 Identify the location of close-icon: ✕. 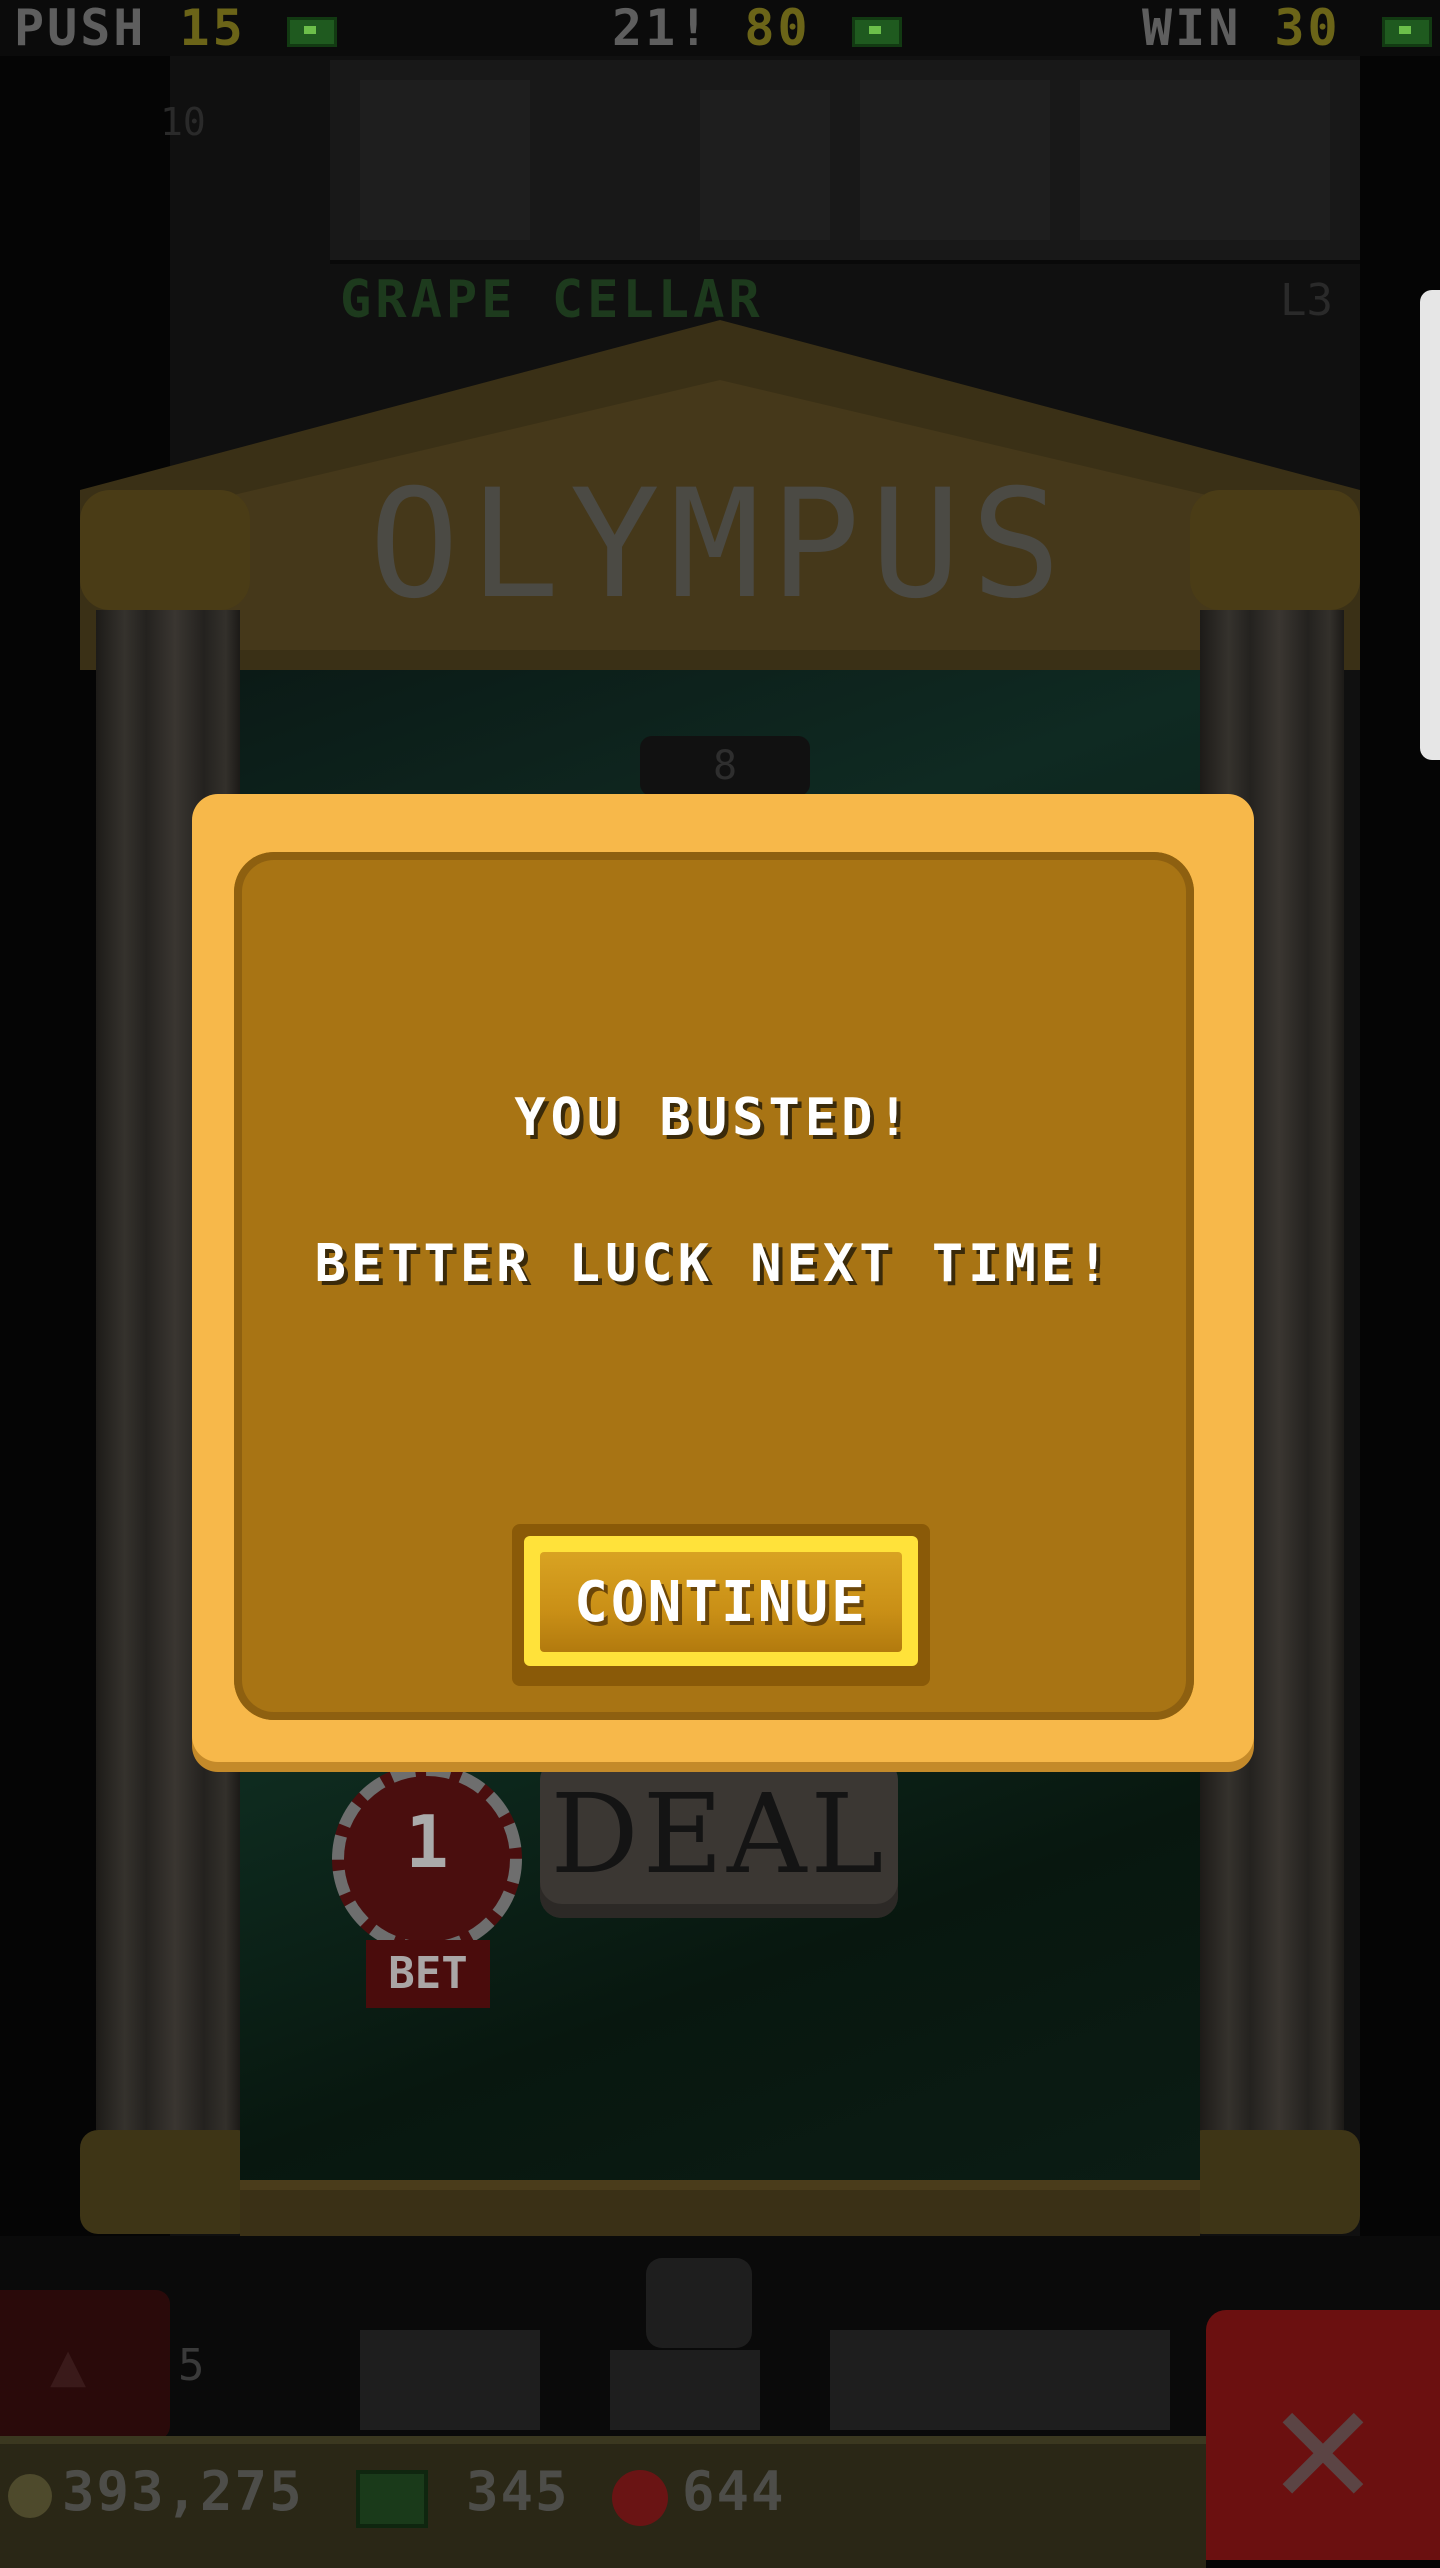
(1323, 2445).